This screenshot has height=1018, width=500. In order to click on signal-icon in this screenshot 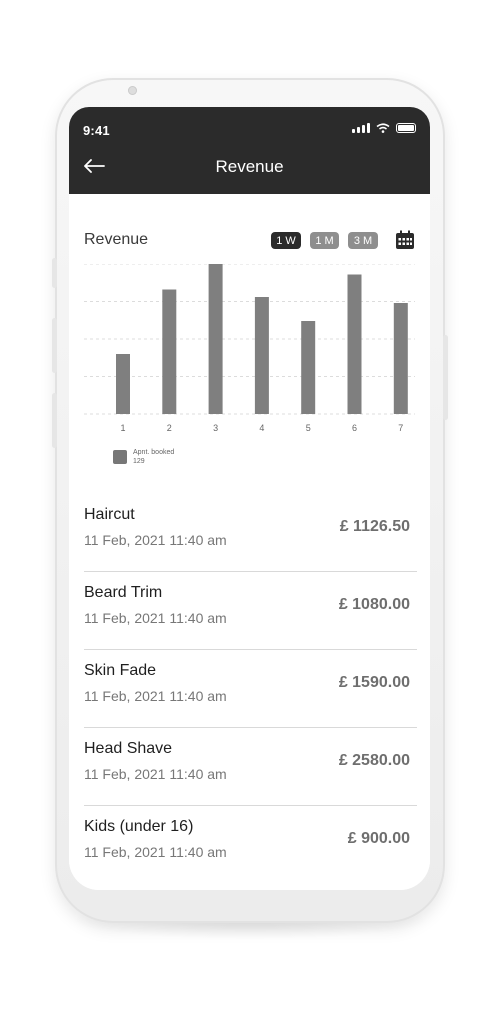, I will do `click(361, 128)`.